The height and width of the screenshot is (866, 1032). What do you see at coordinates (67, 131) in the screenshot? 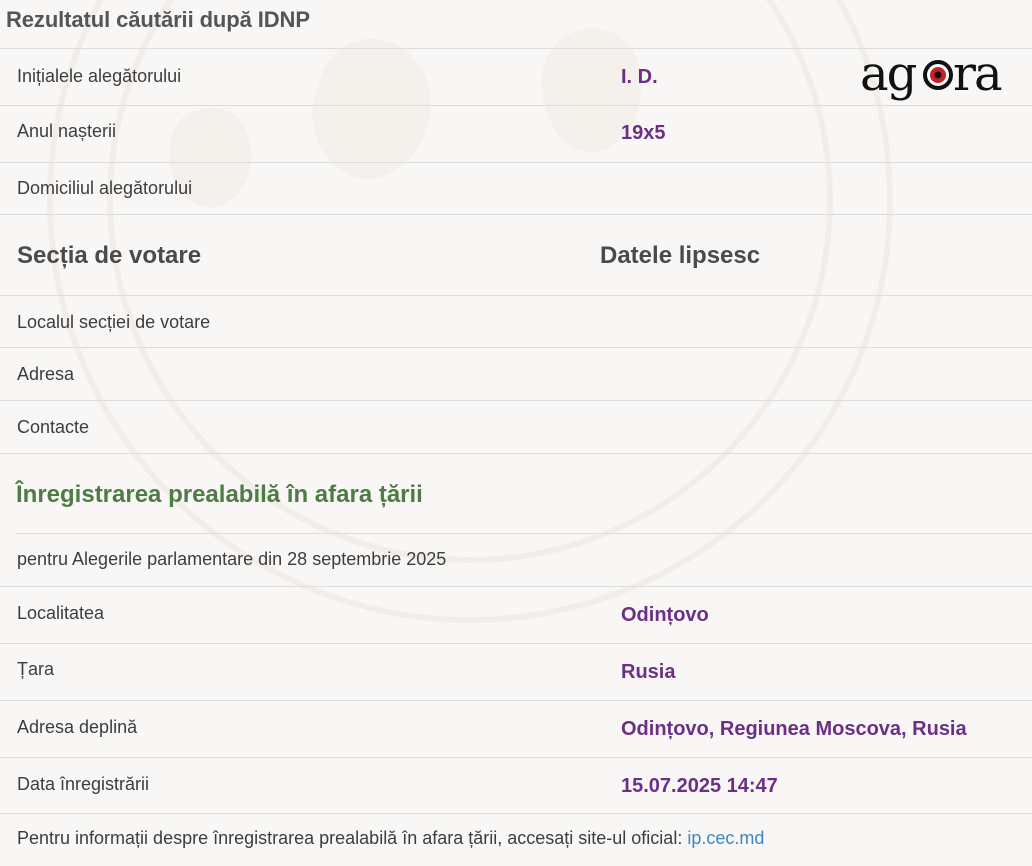
I see `birth-year-label: Anul nașterii` at bounding box center [67, 131].